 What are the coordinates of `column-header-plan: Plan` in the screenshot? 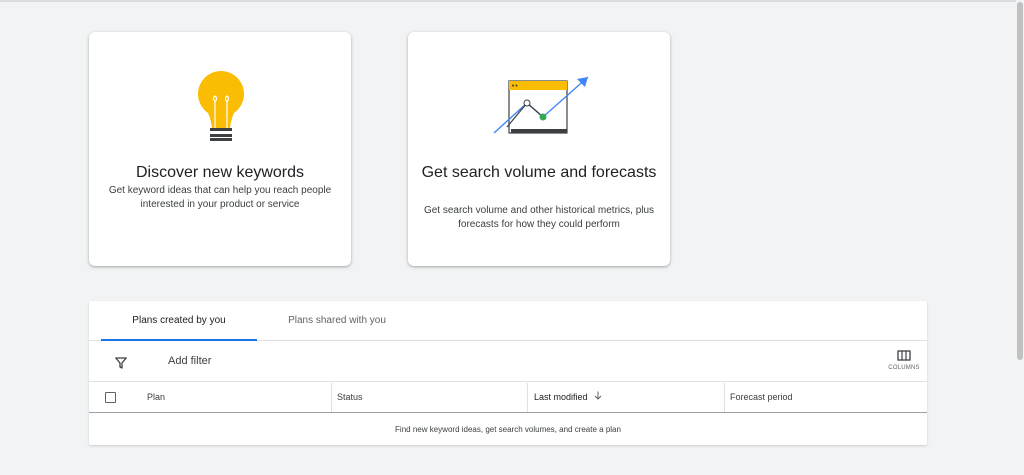 It's located at (156, 397).